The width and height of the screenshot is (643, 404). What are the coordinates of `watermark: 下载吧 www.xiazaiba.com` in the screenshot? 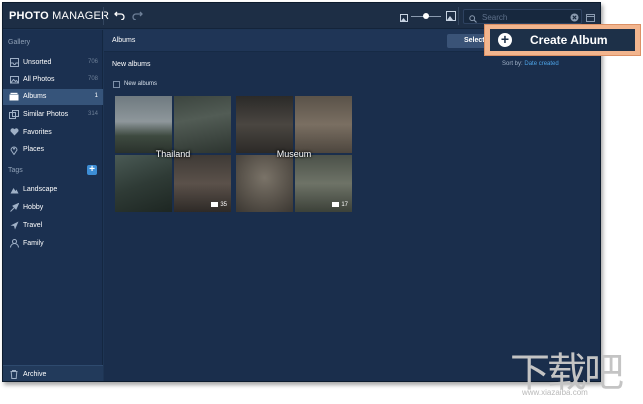 It's located at (575, 371).